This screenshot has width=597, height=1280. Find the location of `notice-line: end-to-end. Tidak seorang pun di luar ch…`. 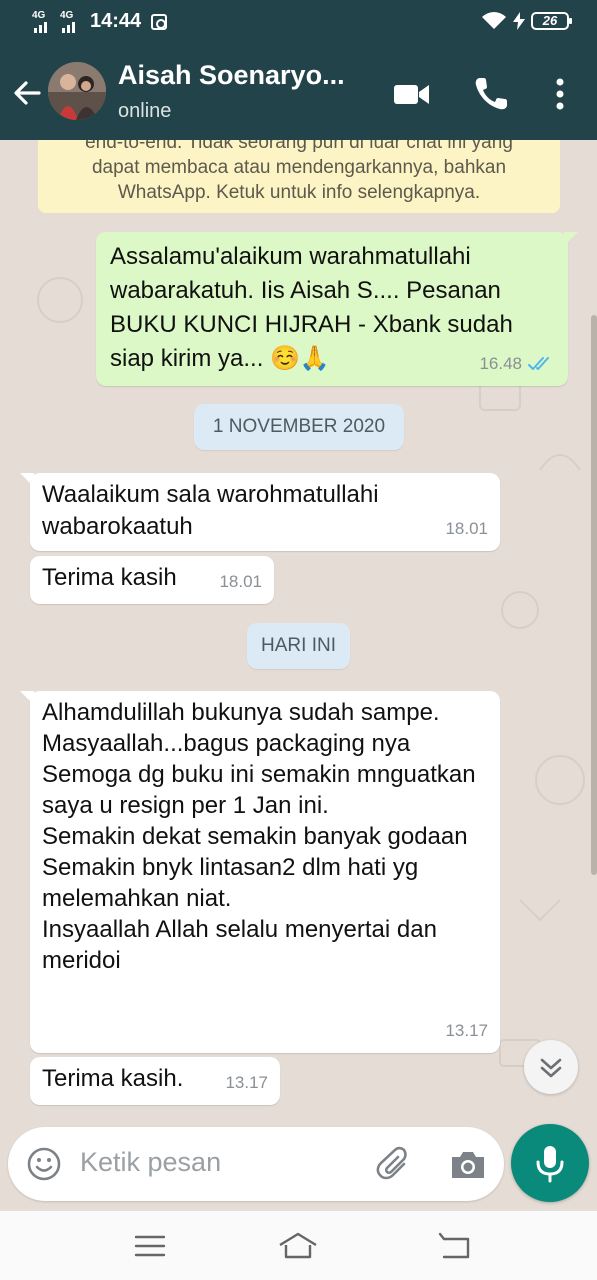

notice-line: end-to-end. Tidak seorang pun di luar ch… is located at coordinates (299, 146).